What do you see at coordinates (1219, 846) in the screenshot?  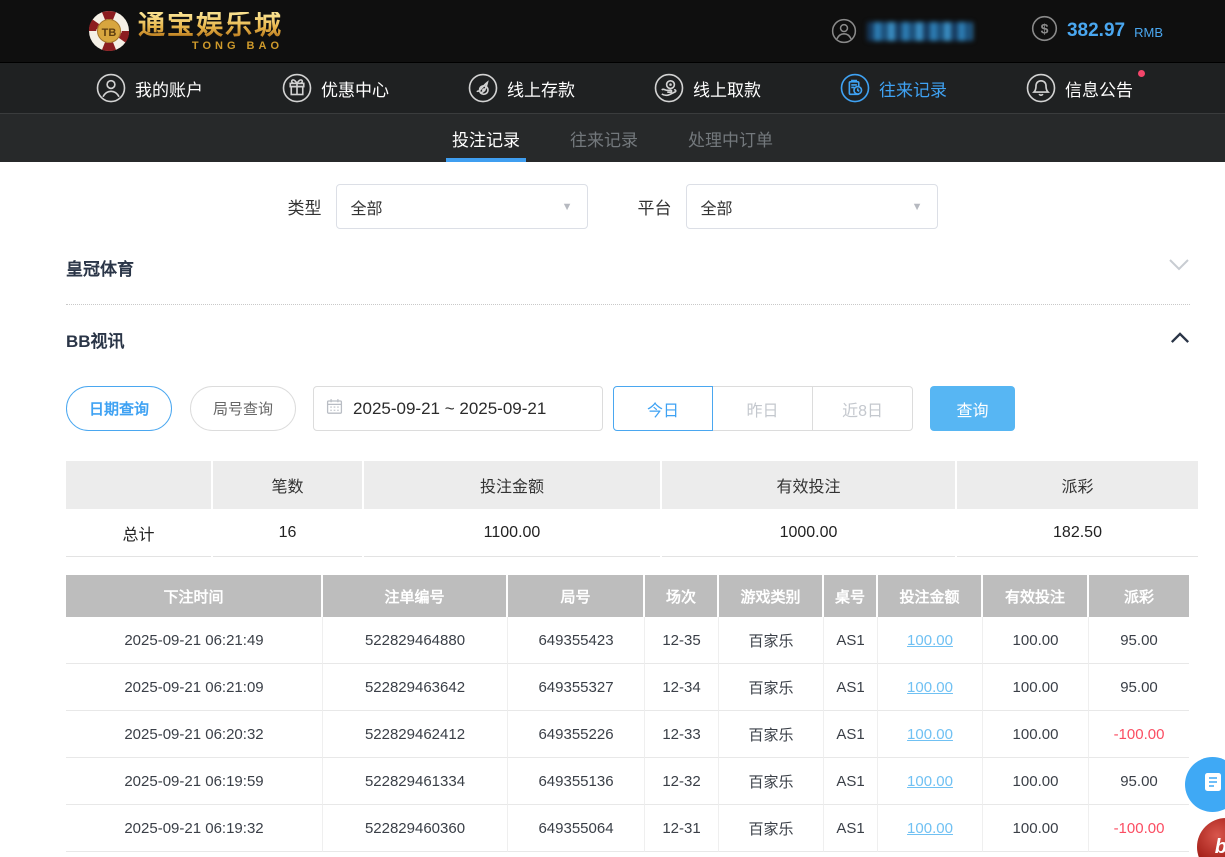 I see `bb-logo: bb` at bounding box center [1219, 846].